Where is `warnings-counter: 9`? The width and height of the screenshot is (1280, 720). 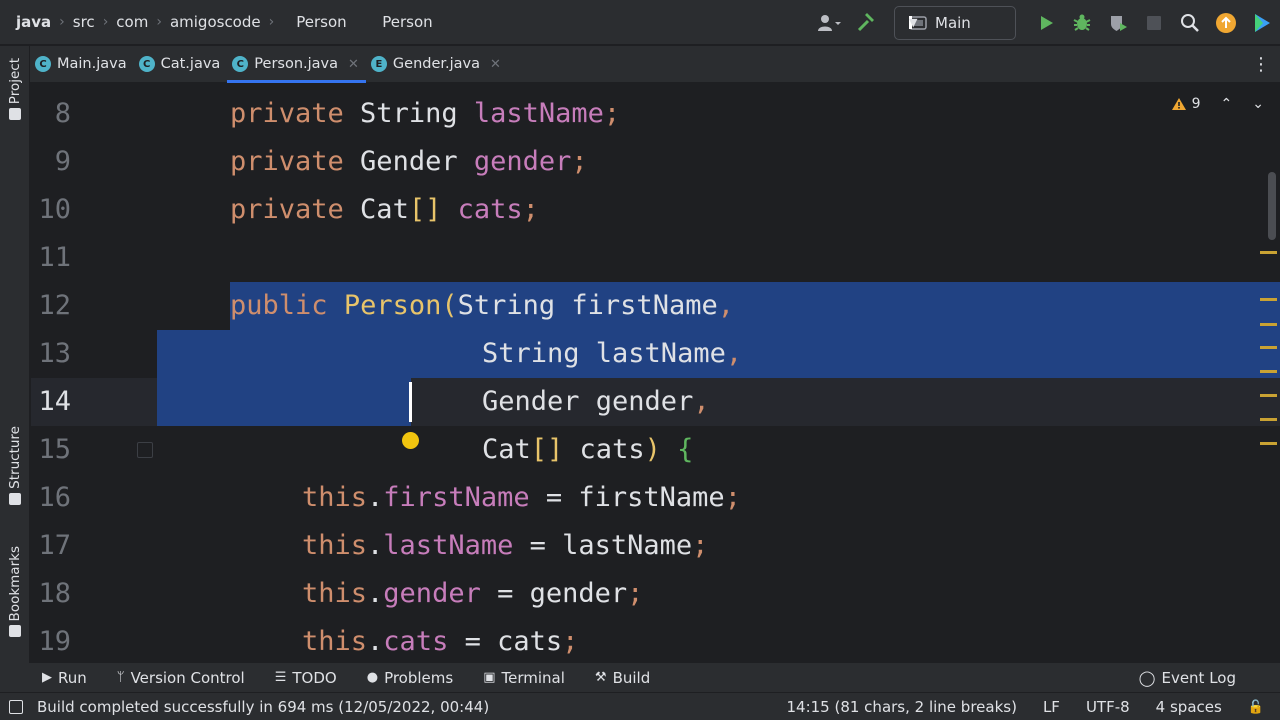 warnings-counter: 9 is located at coordinates (1186, 104).